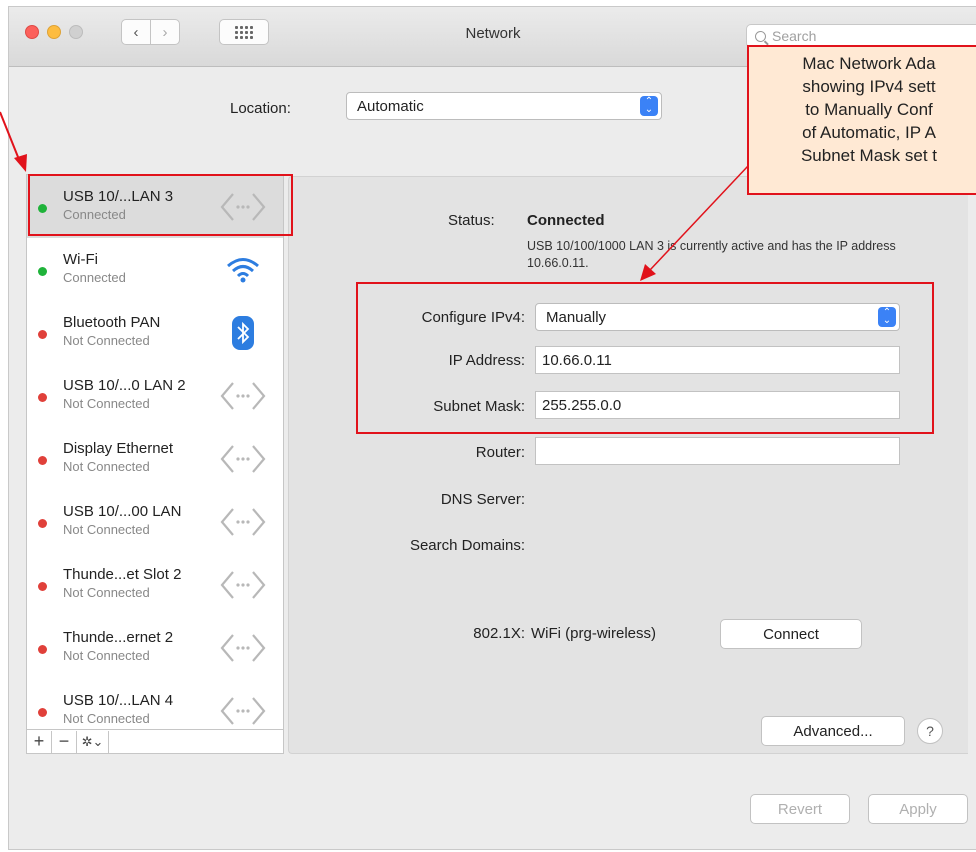 This screenshot has height=852, width=976. Describe the element at coordinates (155, 521) in the screenshot. I see `service-item: USB 10/...00 LAN Not Connected` at that location.